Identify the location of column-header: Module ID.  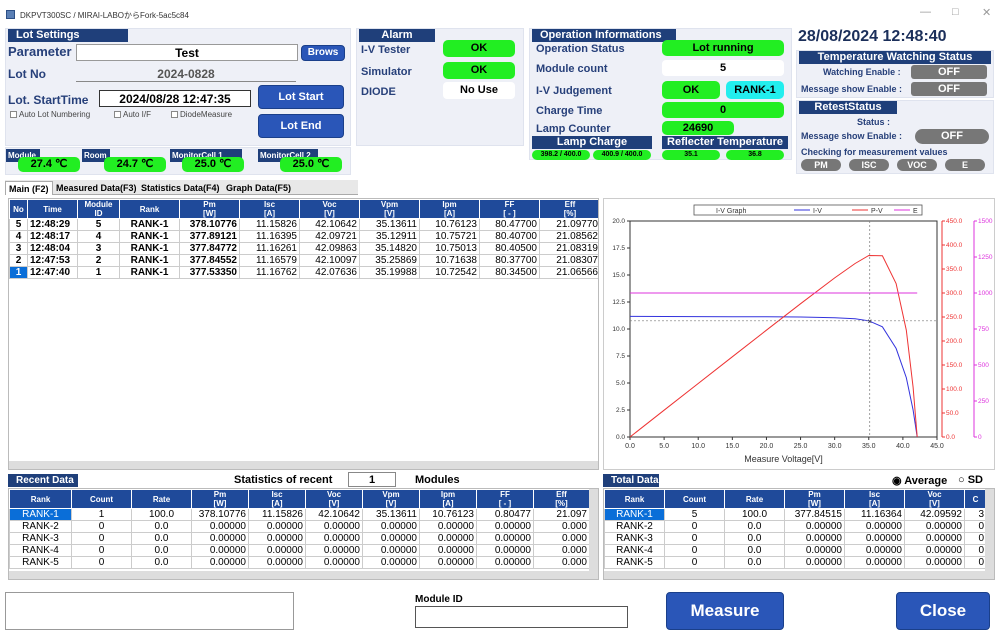
(98, 209).